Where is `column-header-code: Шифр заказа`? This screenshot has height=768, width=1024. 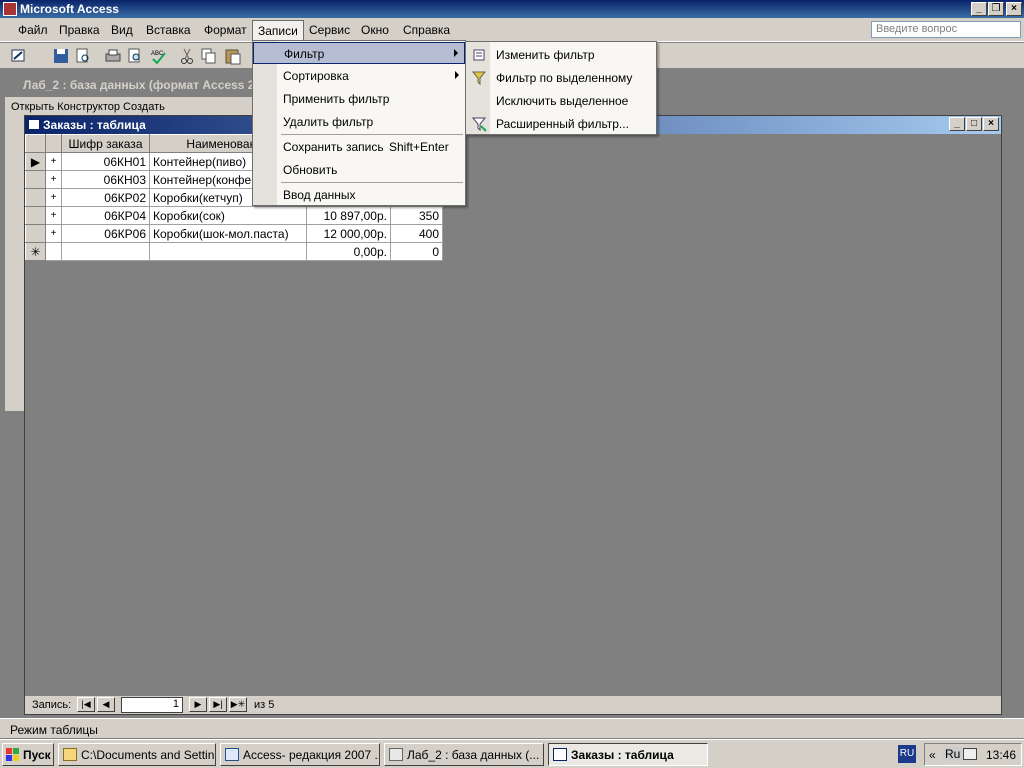
column-header-code: Шифр заказа is located at coordinates (105, 143).